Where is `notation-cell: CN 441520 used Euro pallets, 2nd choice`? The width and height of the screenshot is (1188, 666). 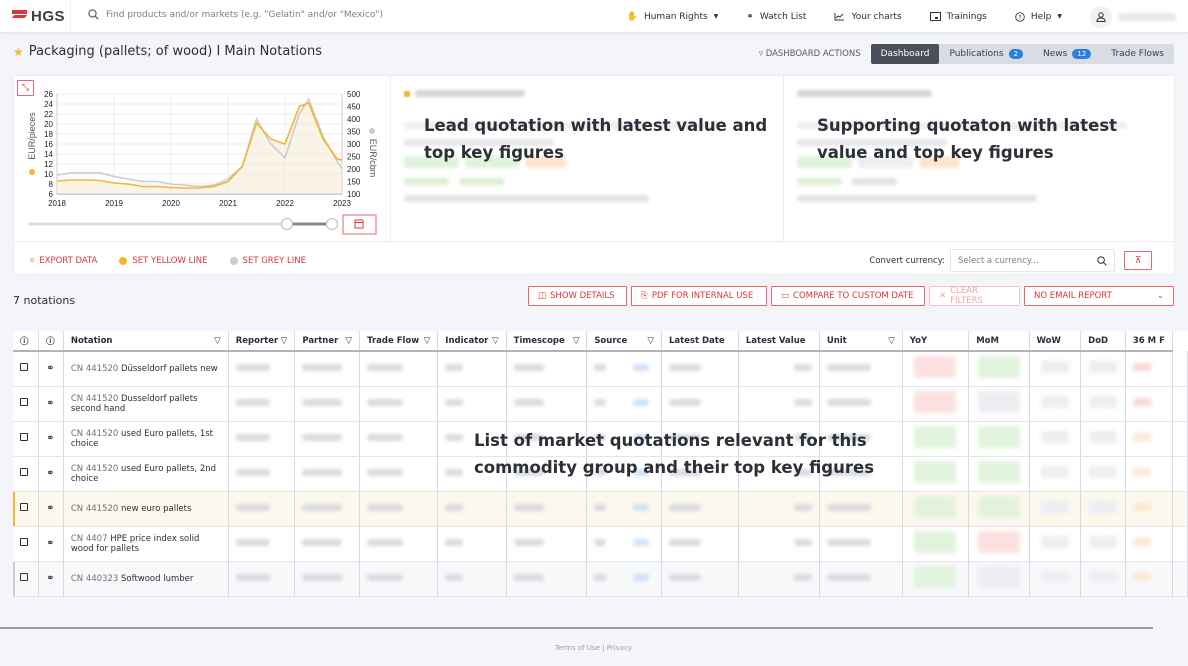 notation-cell: CN 441520 used Euro pallets, 2nd choice is located at coordinates (146, 474).